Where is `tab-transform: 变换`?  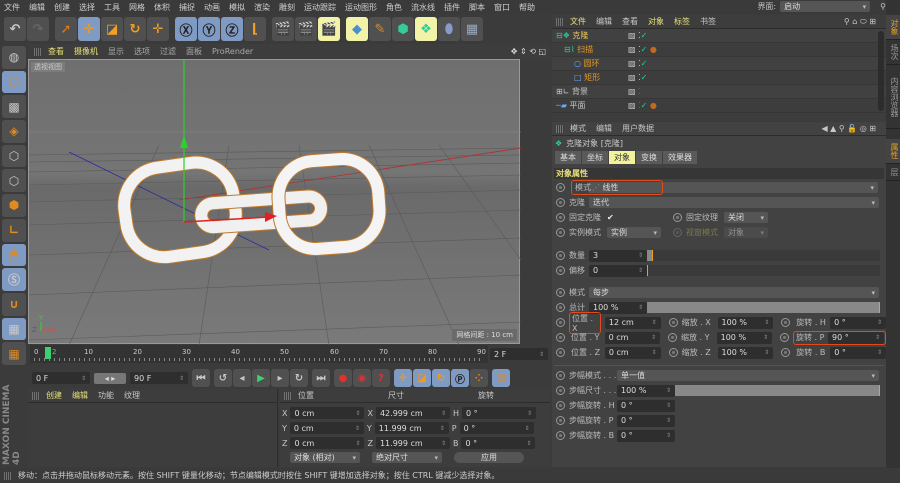
tab-transform: 变换 is located at coordinates (649, 157).